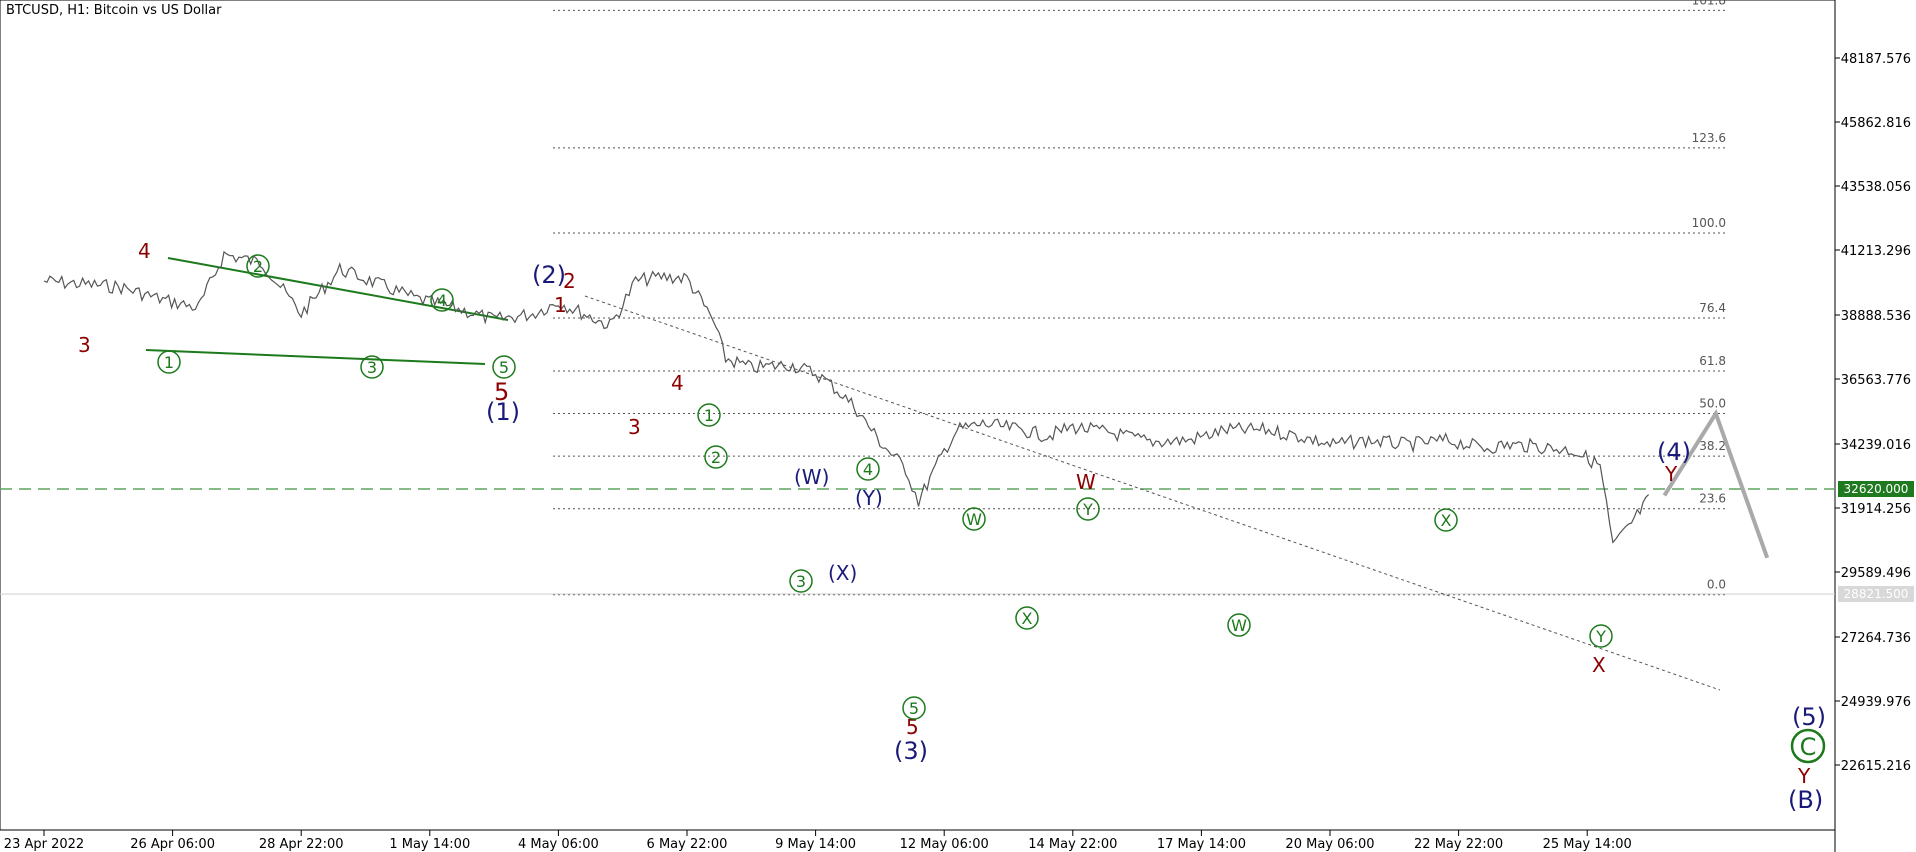  Describe the element at coordinates (1876, 380) in the screenshot. I see `y-tick-label: 36563.776` at that location.